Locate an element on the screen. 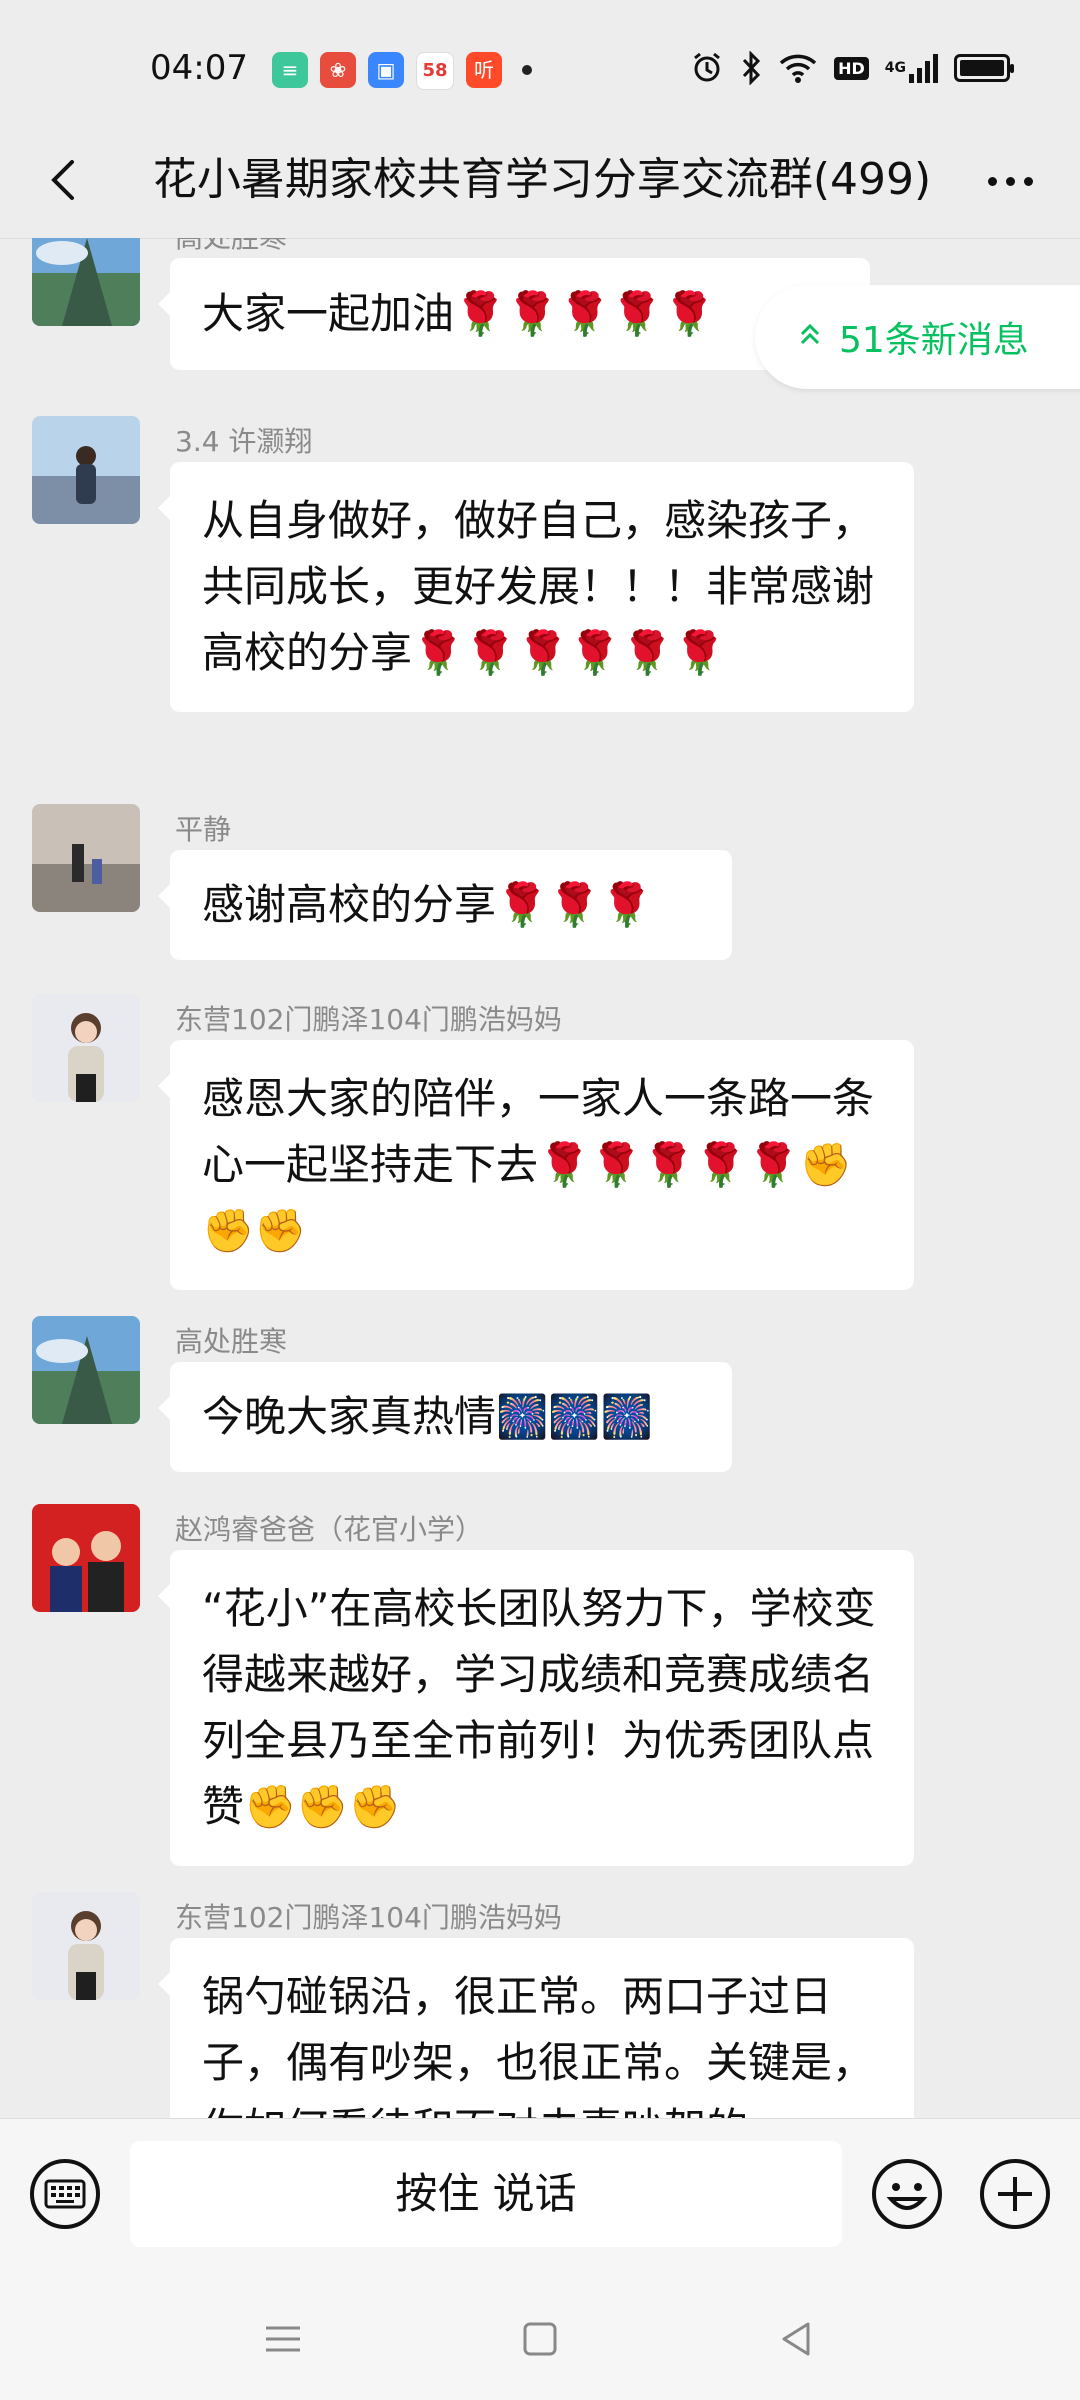  double-chevron-up-icon is located at coordinates (810, 337).